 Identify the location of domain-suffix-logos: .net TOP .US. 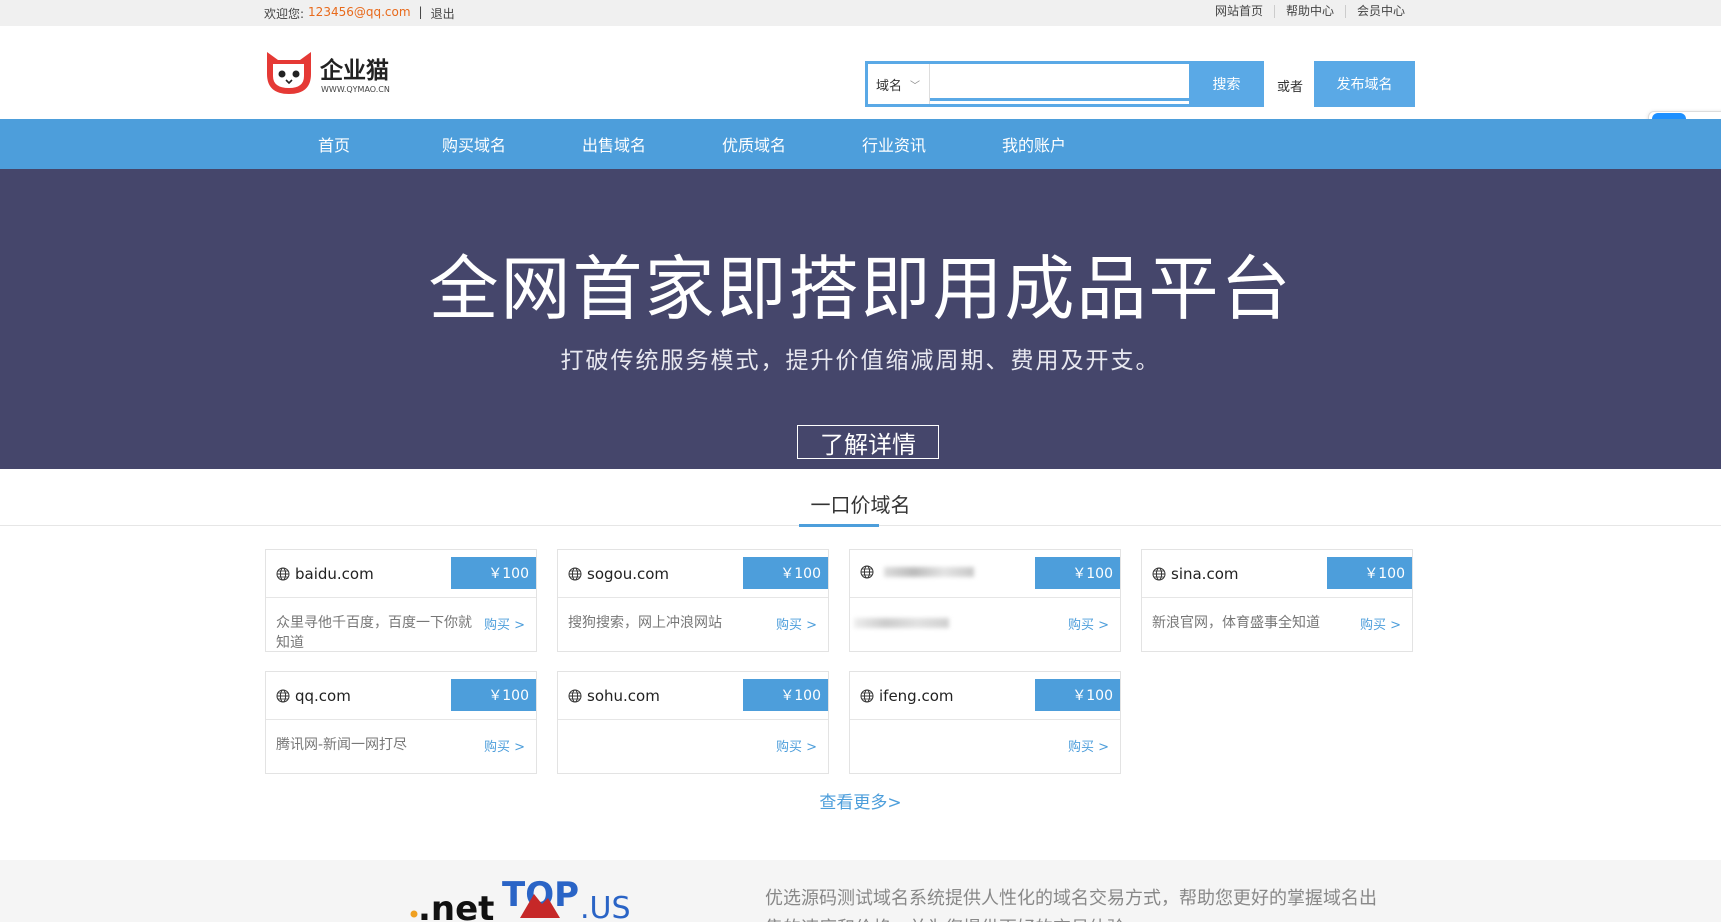
(525, 898).